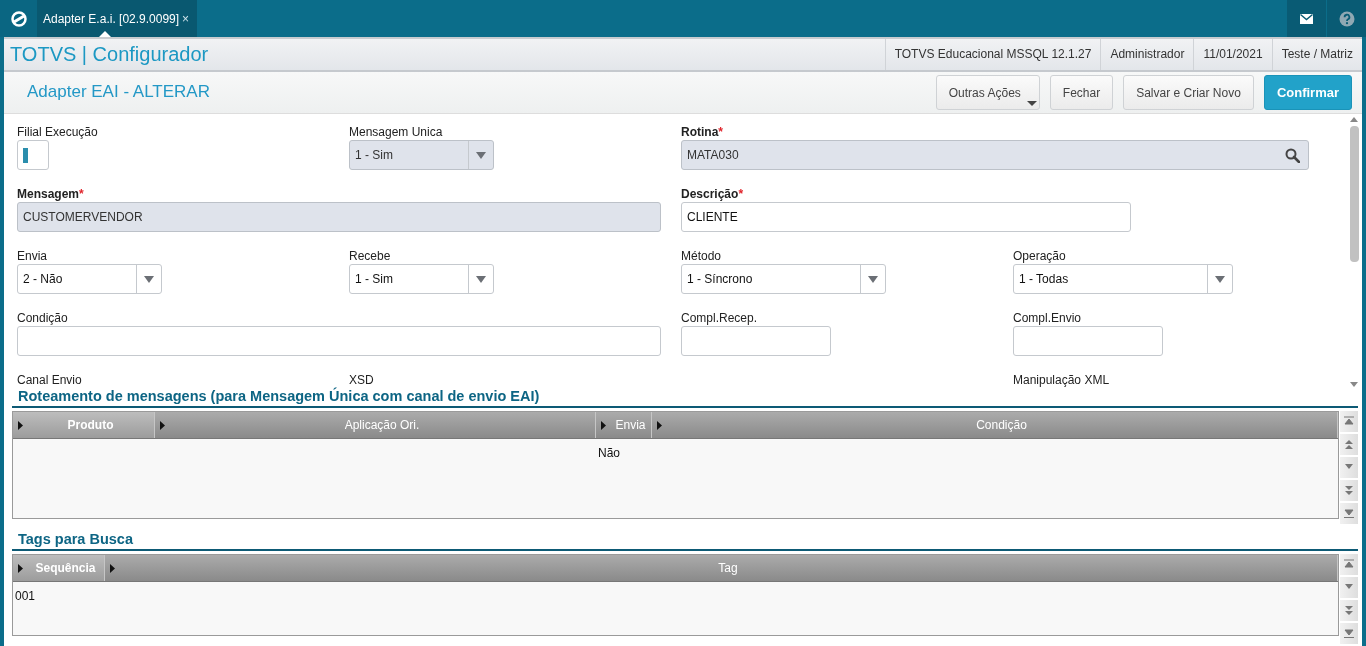 The image size is (1366, 646). I want to click on app-title: TOTVS | Configurador, so click(109, 54).